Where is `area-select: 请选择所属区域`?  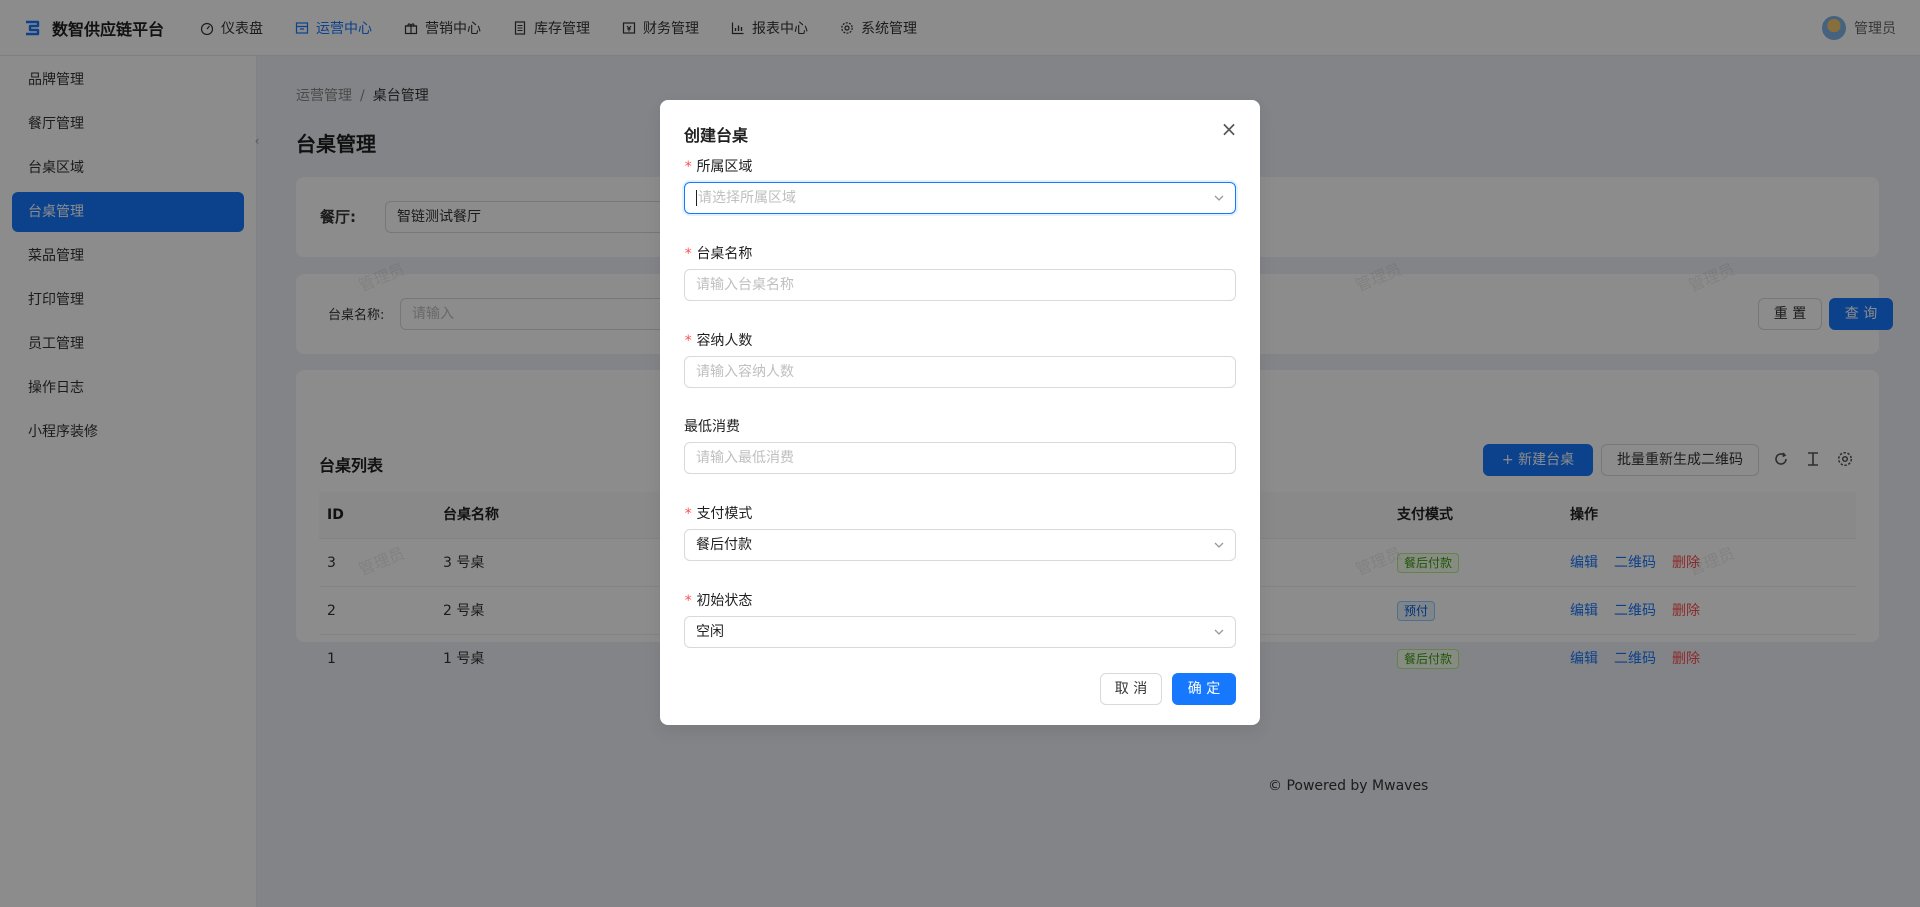
area-select: 请选择所属区域 is located at coordinates (960, 198).